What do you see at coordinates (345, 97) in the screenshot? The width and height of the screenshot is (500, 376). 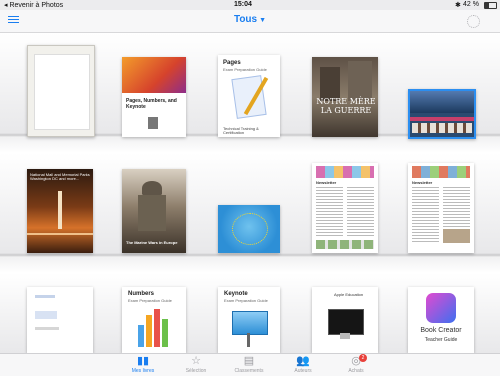 I see `book-cover-notre-mere-la-guerre: NOTRE MÈRE LA GUERRE` at bounding box center [345, 97].